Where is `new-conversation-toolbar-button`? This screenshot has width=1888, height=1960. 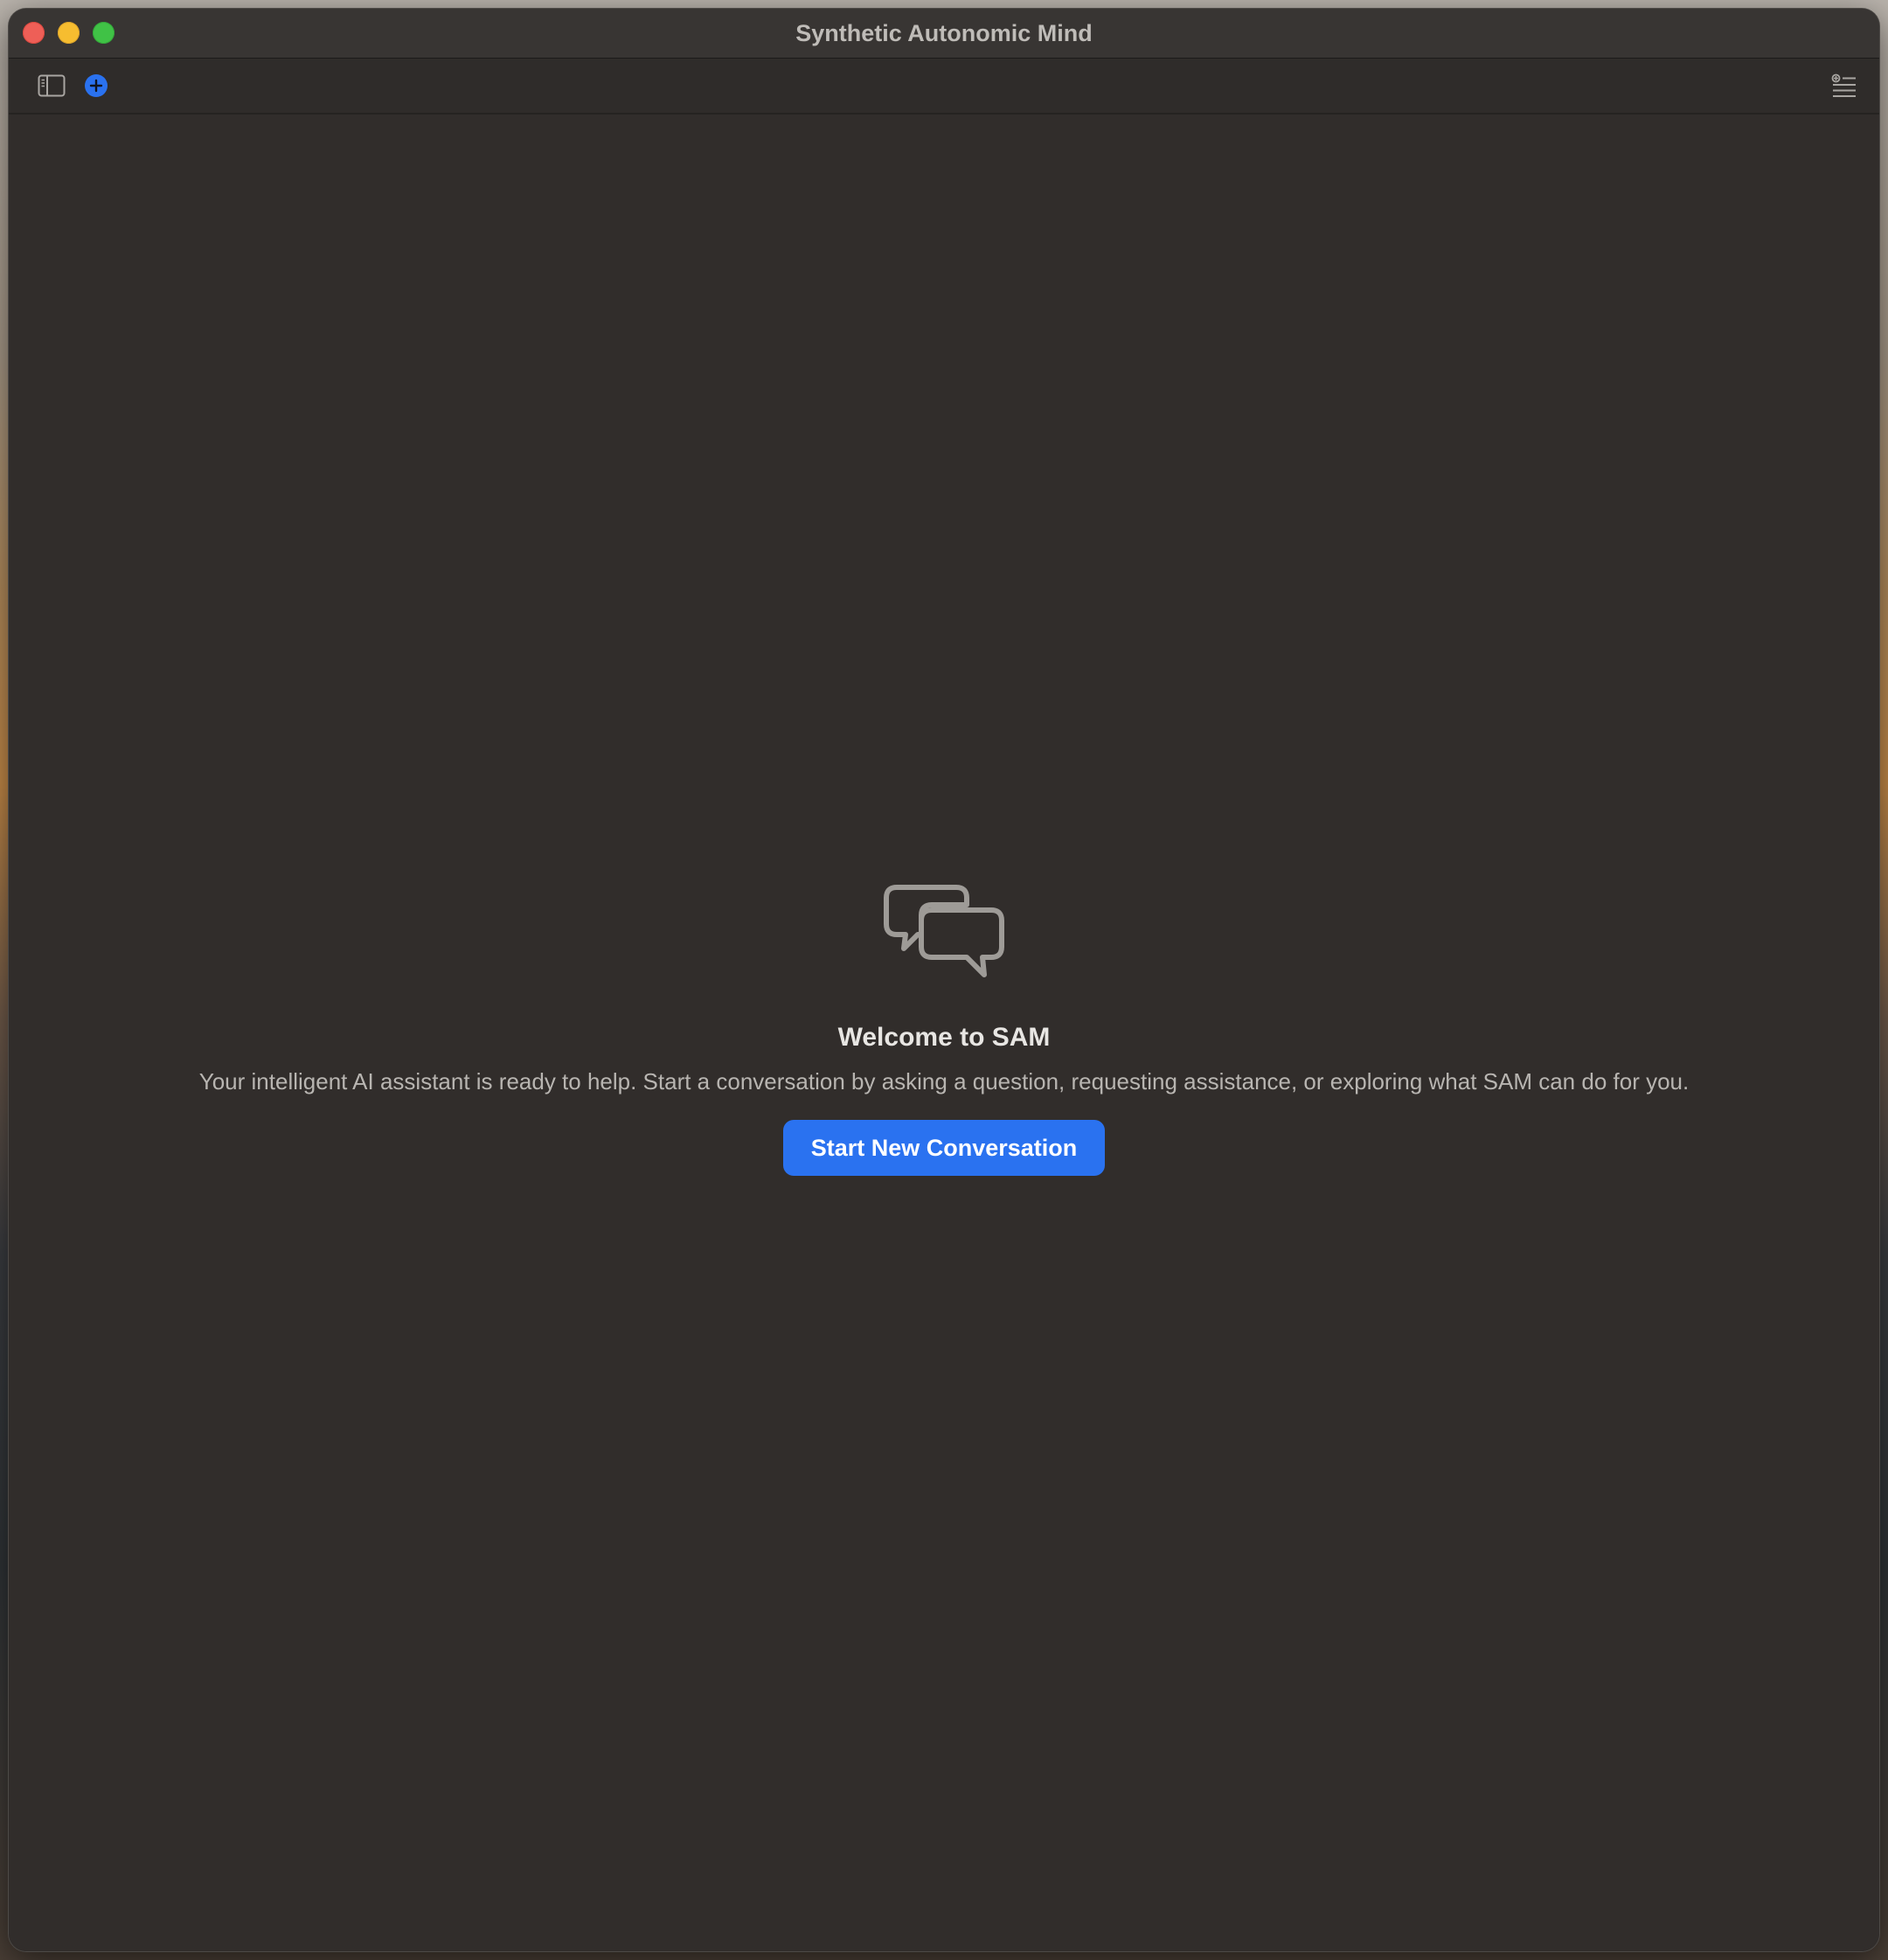 new-conversation-toolbar-button is located at coordinates (96, 85).